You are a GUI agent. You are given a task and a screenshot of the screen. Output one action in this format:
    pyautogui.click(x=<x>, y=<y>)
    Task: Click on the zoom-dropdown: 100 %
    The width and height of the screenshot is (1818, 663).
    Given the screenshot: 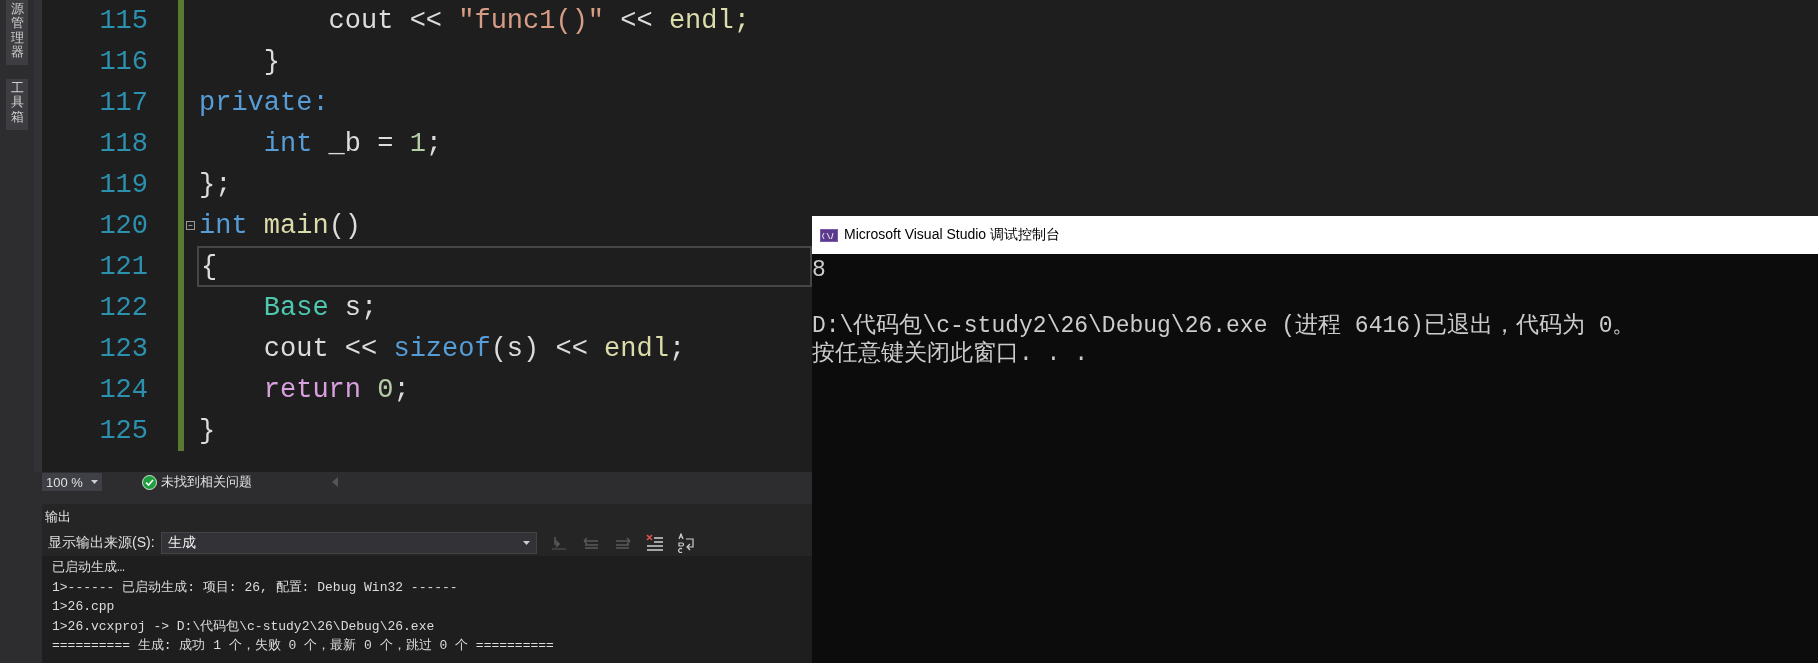 What is the action you would take?
    pyautogui.click(x=72, y=482)
    